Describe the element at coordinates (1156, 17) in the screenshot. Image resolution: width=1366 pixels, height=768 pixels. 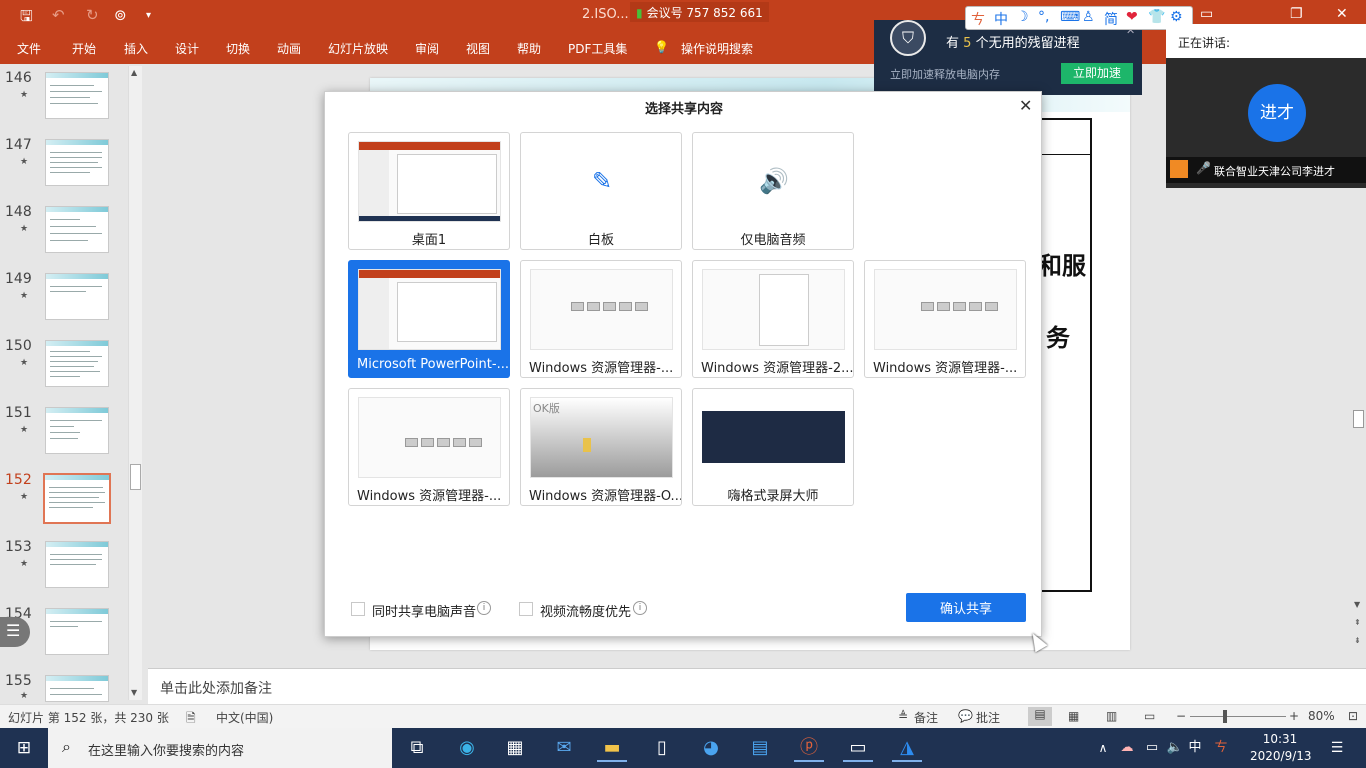
I see `skin-icon: 👕` at that location.